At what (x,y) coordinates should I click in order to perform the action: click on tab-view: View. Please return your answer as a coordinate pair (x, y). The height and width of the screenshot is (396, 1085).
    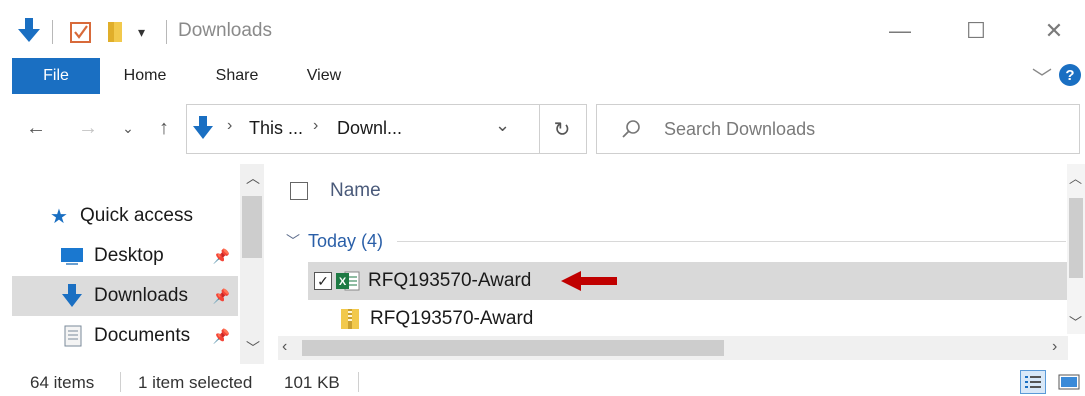
    Looking at the image, I should click on (324, 76).